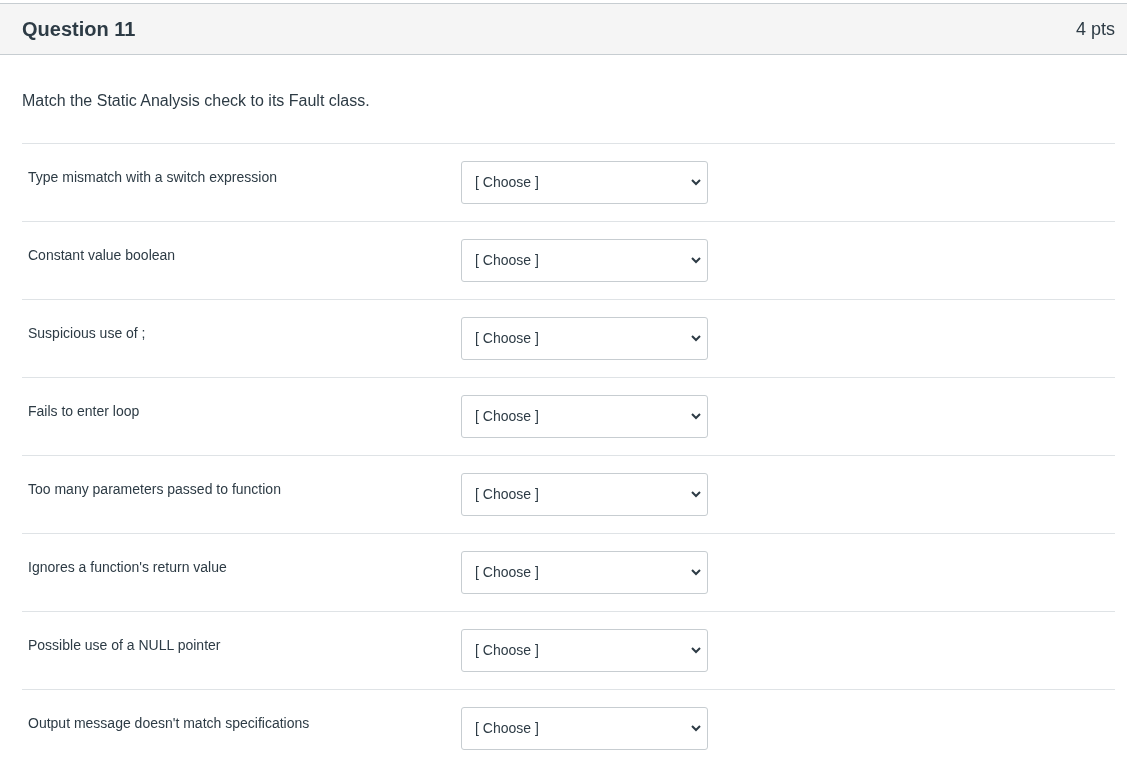  What do you see at coordinates (169, 723) in the screenshot?
I see `match-label: Output message doesn't match specifications` at bounding box center [169, 723].